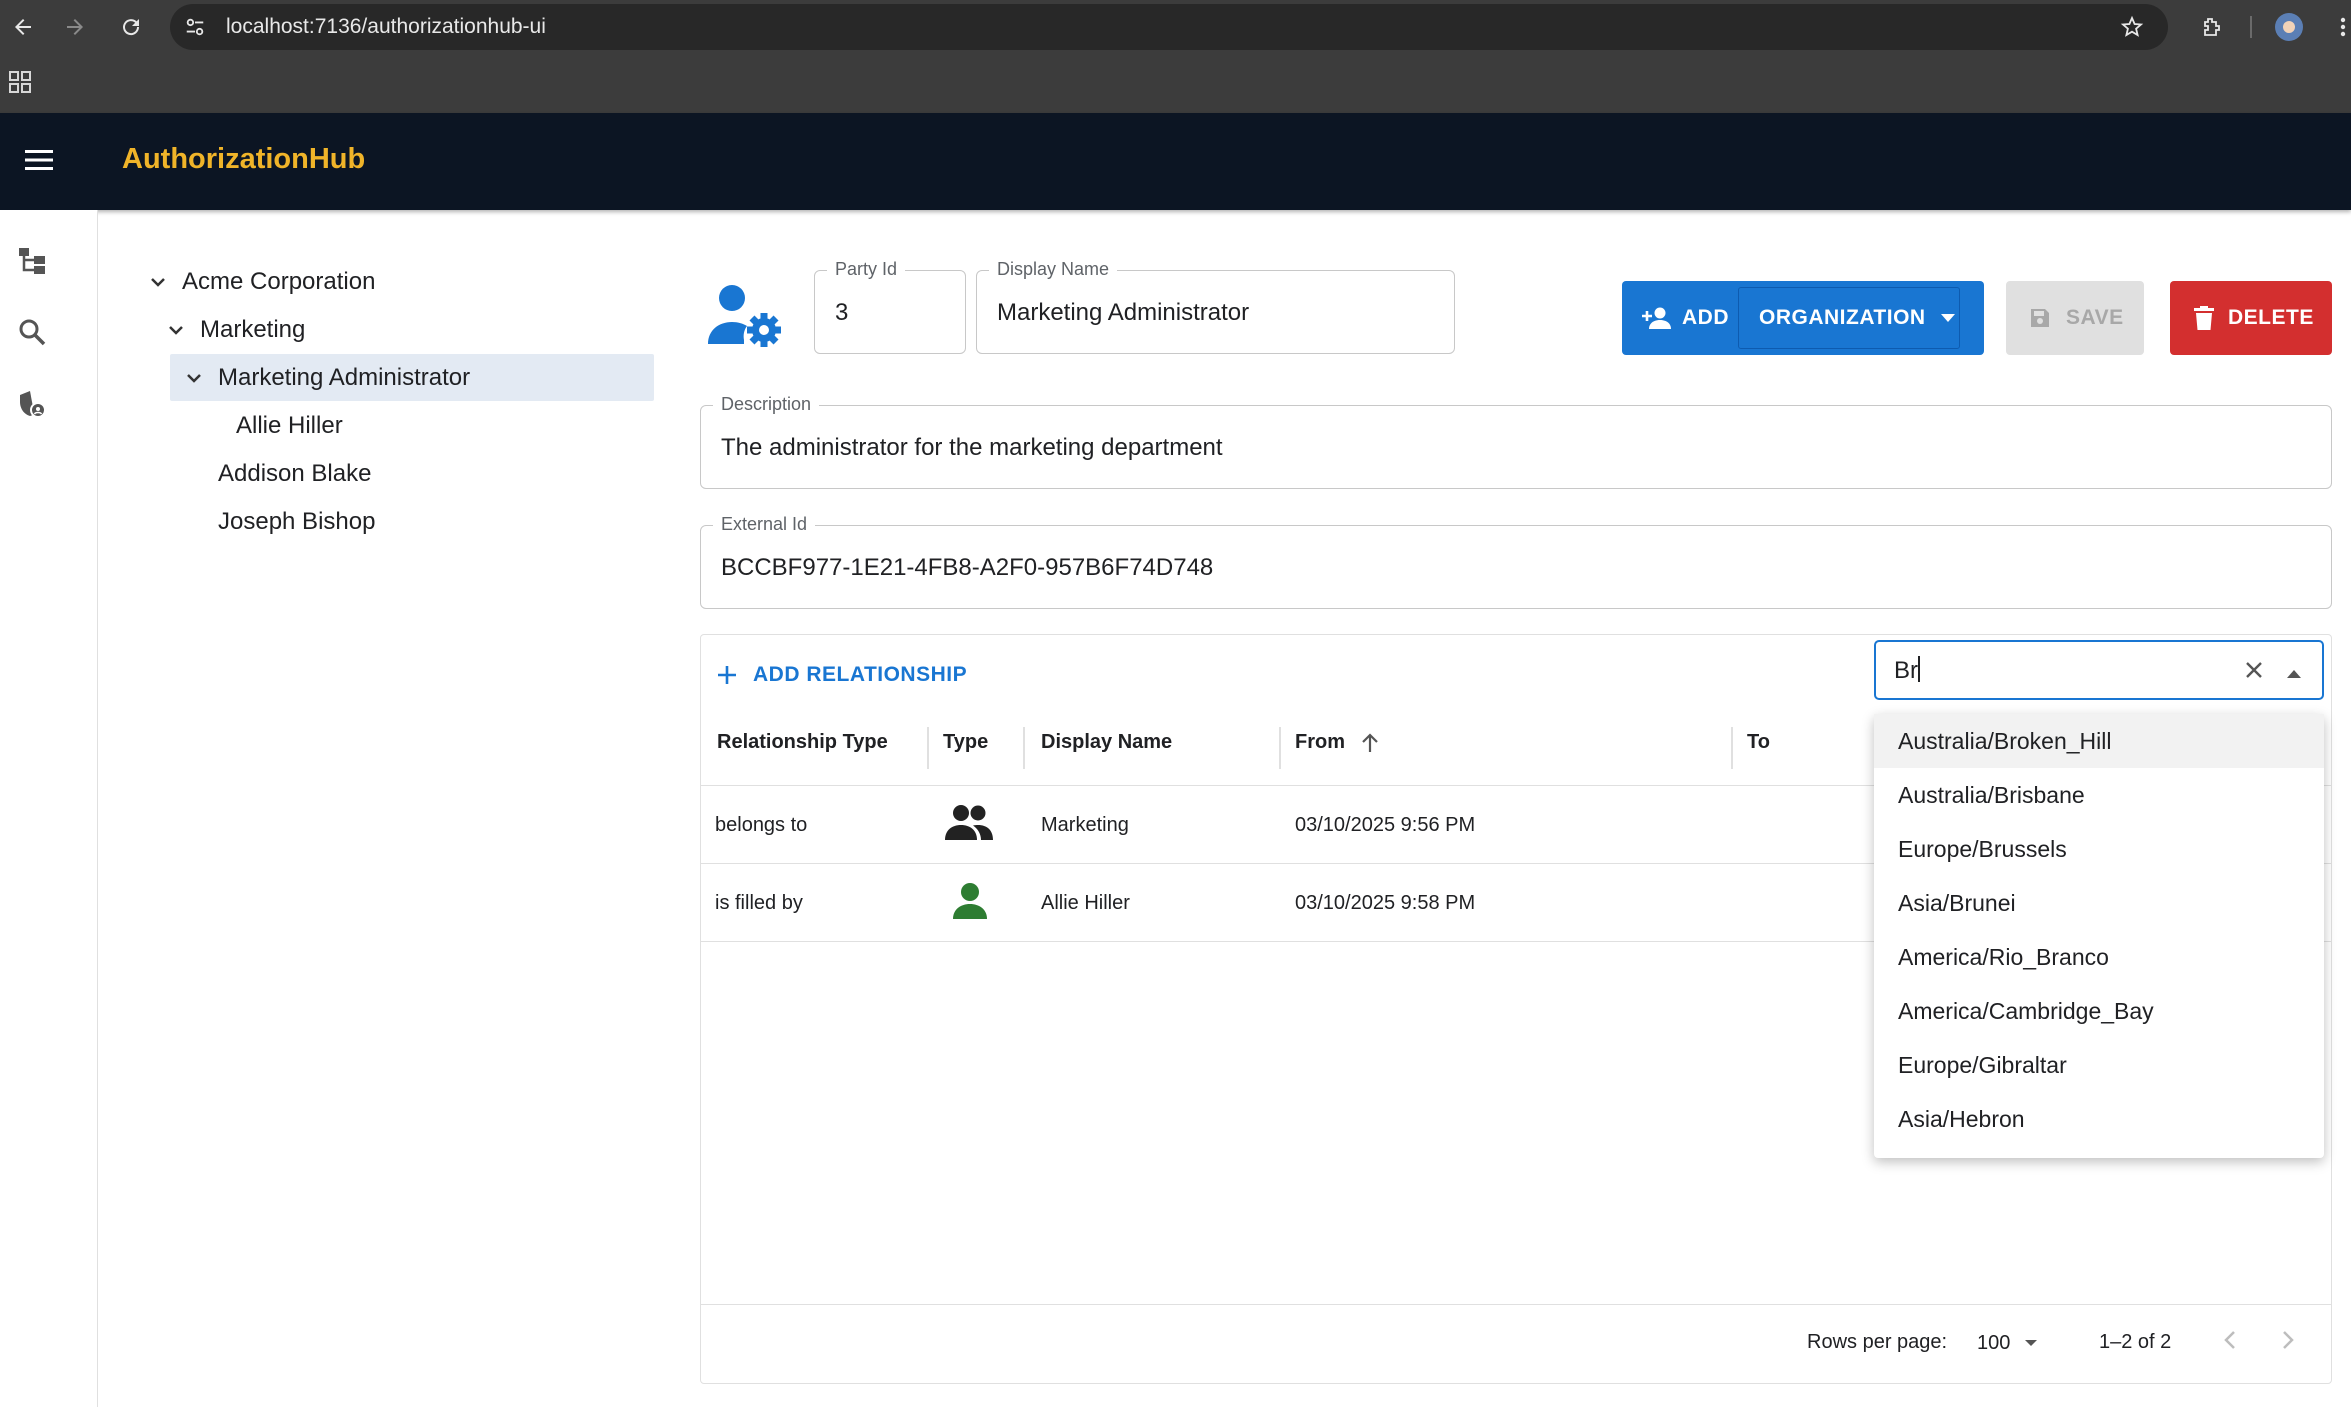  What do you see at coordinates (2099, 1011) in the screenshot?
I see `timezone-option: America/Cambridge_Bay` at bounding box center [2099, 1011].